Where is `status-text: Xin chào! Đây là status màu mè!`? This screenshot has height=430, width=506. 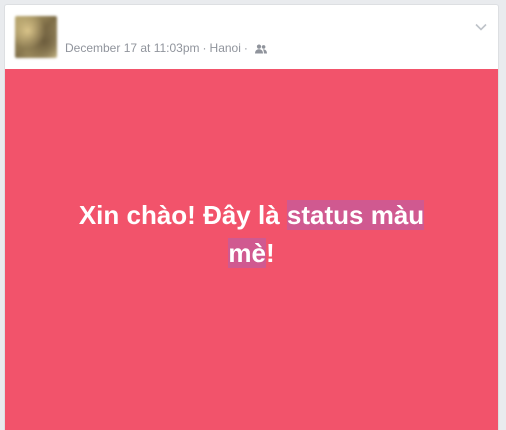
status-text: Xin chào! Đây là status màu mè! is located at coordinates (252, 234).